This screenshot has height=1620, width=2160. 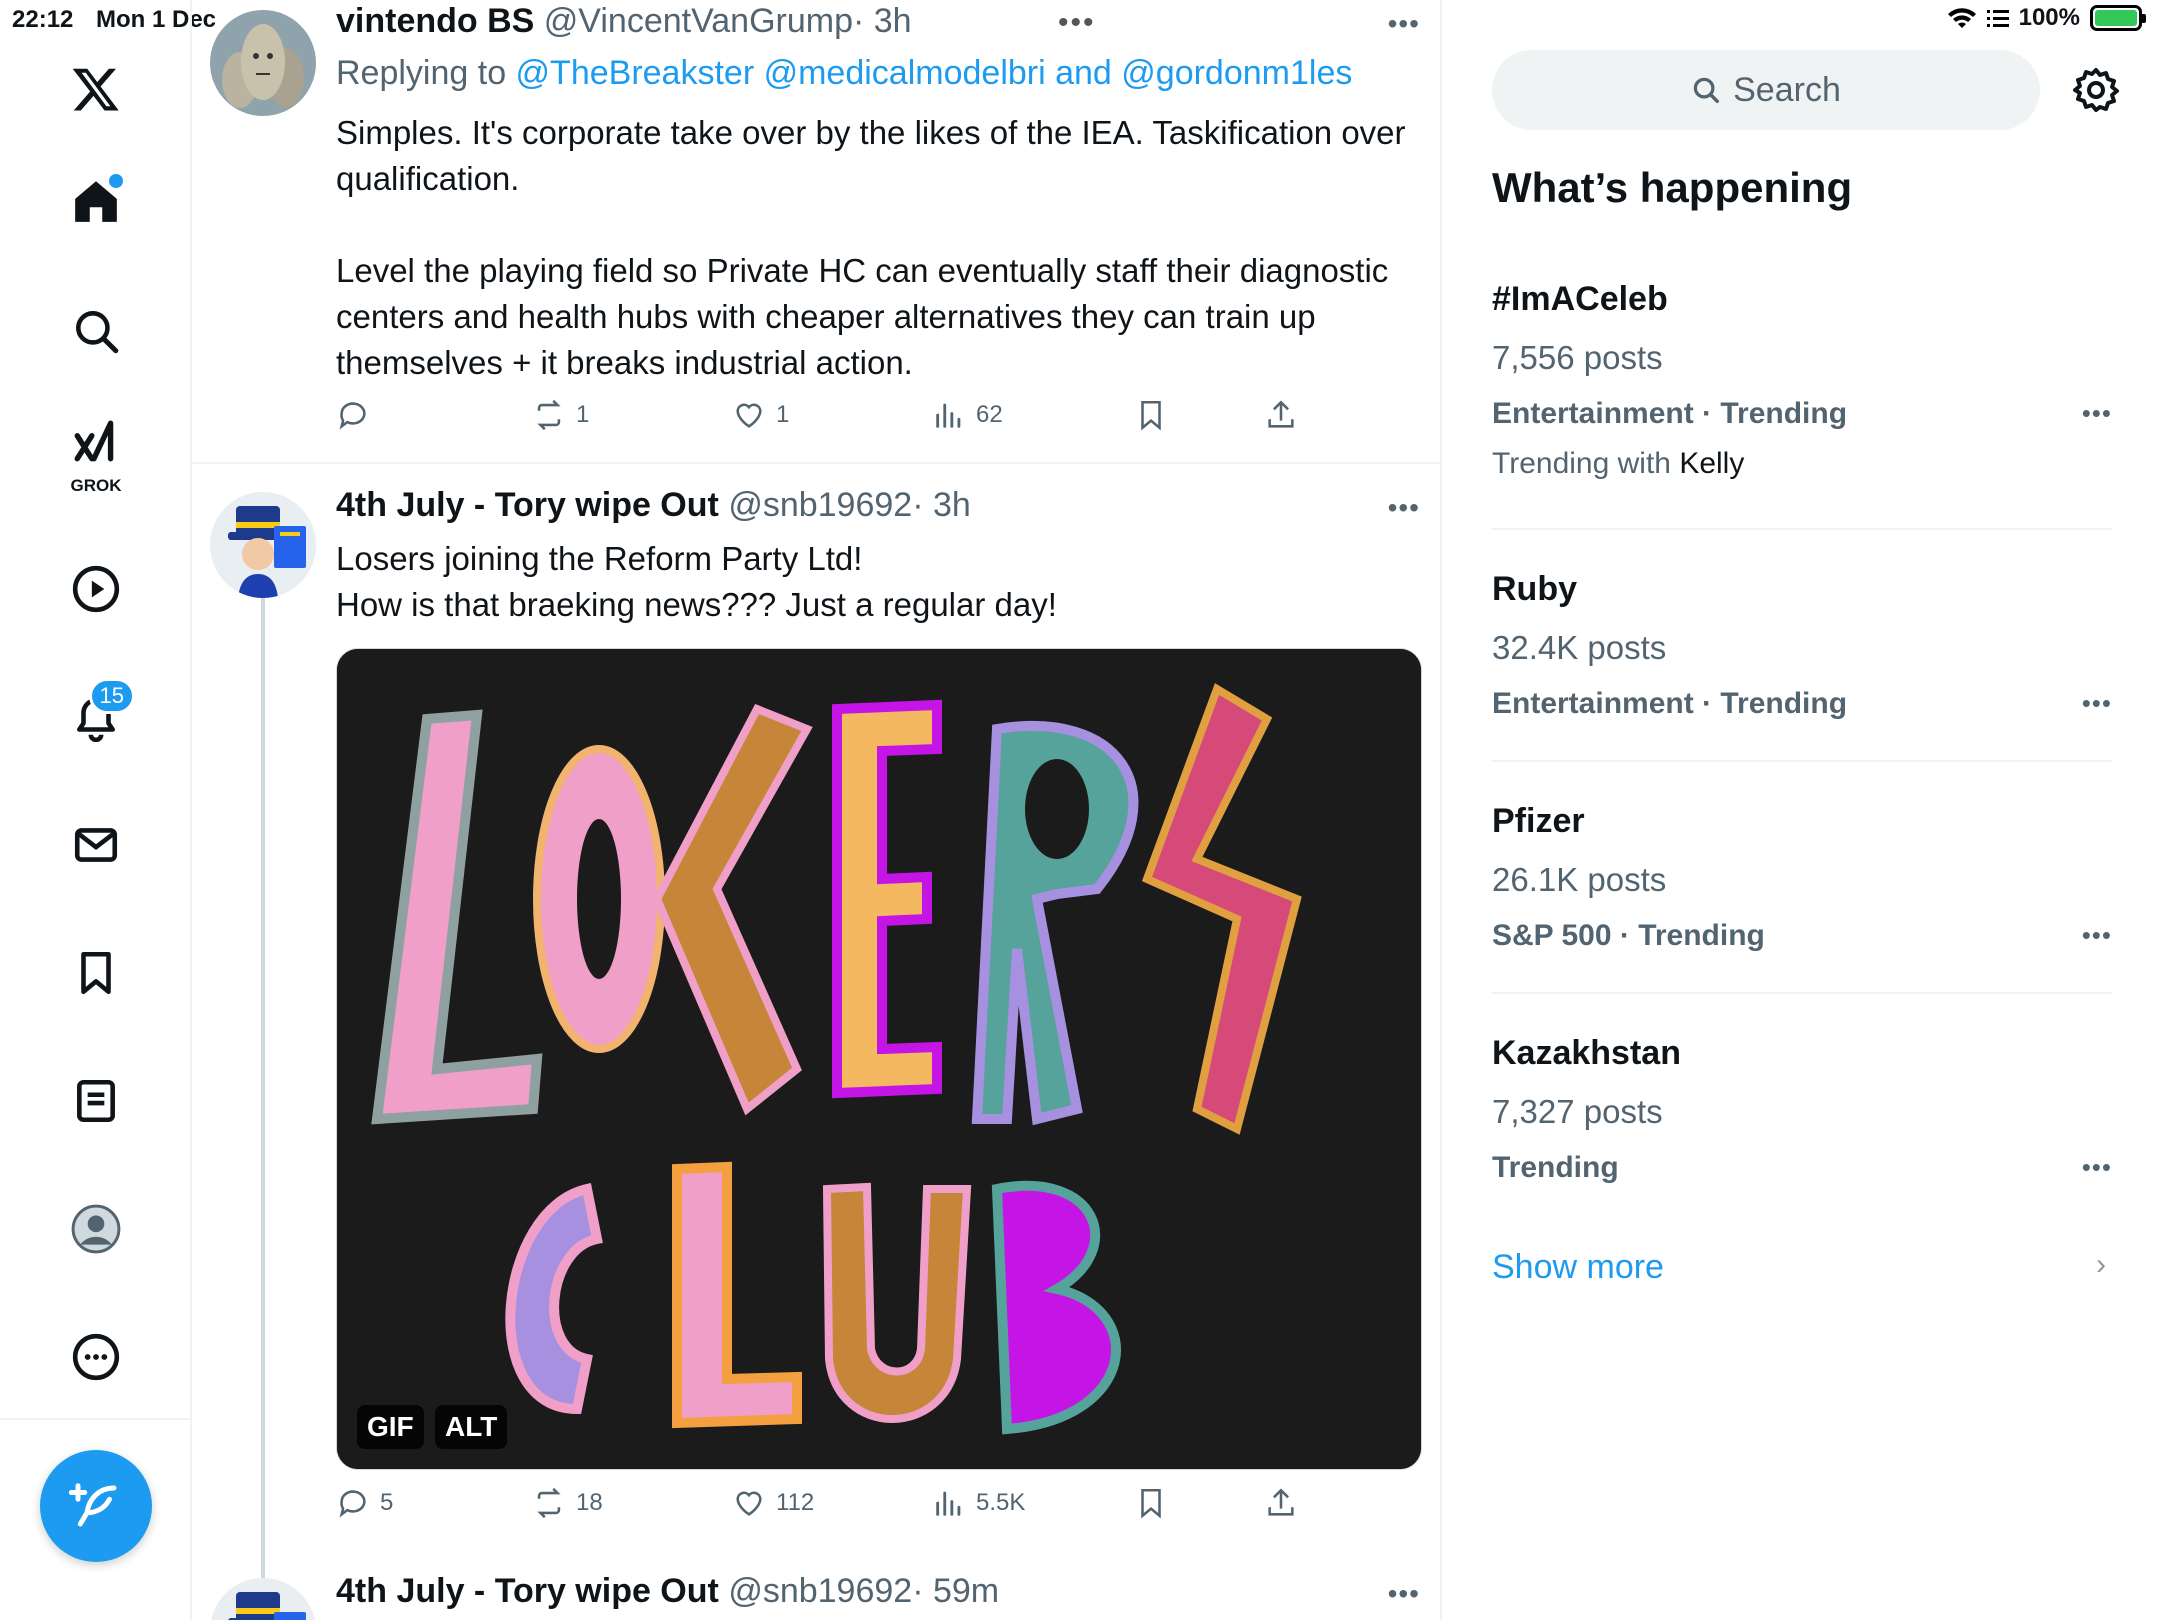 I want to click on list-icon, so click(x=96, y=1101).